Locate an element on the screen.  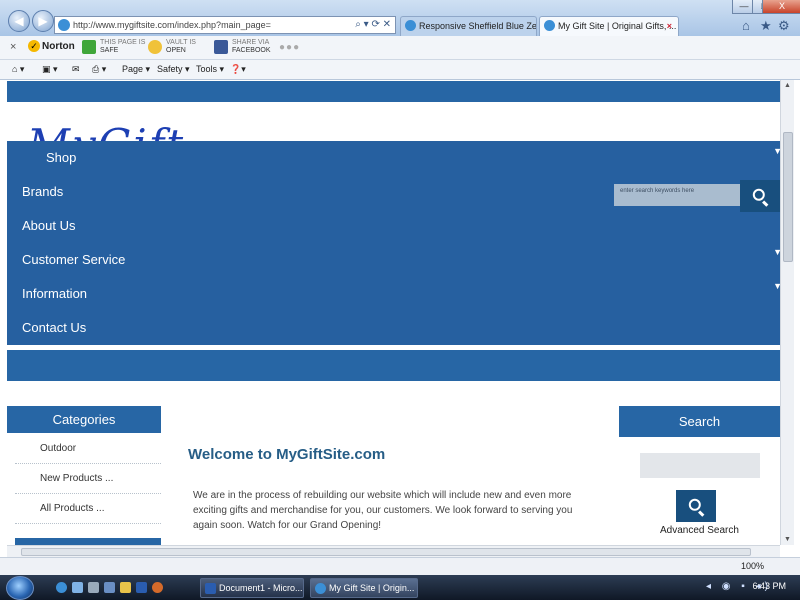
toolbar-close-icon: × is located at coordinates (13, 47).